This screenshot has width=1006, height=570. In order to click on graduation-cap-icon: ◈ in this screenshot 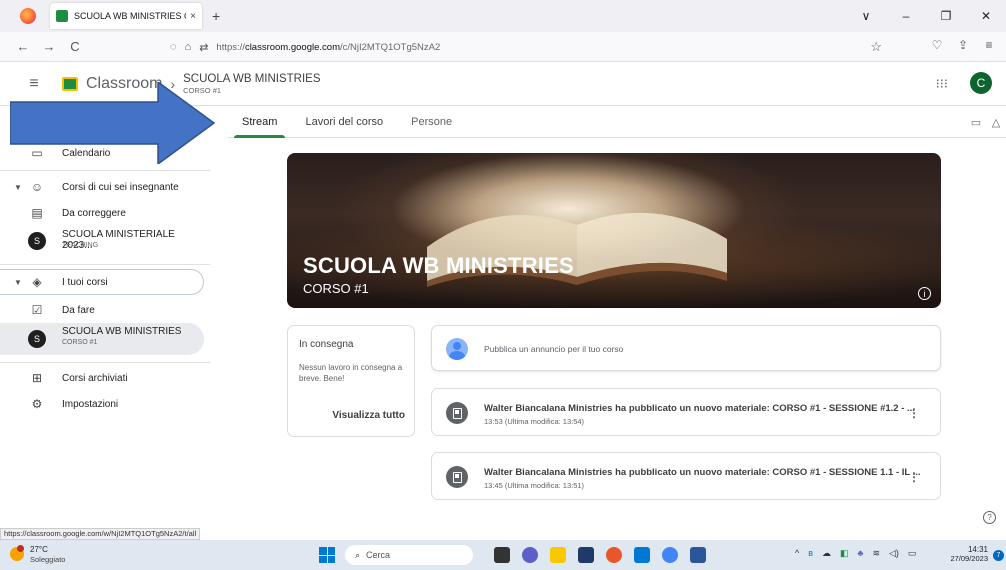, I will do `click(37, 282)`.